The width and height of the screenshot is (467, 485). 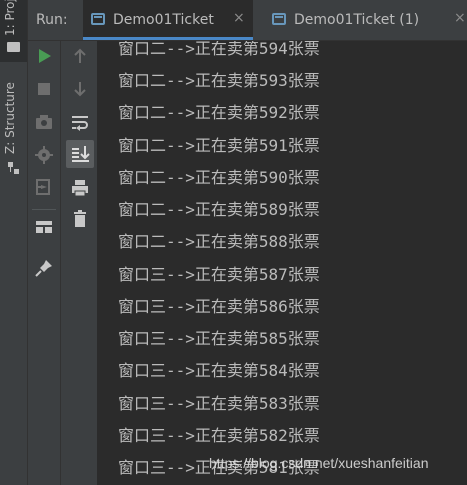 I want to click on console-toolbar, so click(x=79, y=263).